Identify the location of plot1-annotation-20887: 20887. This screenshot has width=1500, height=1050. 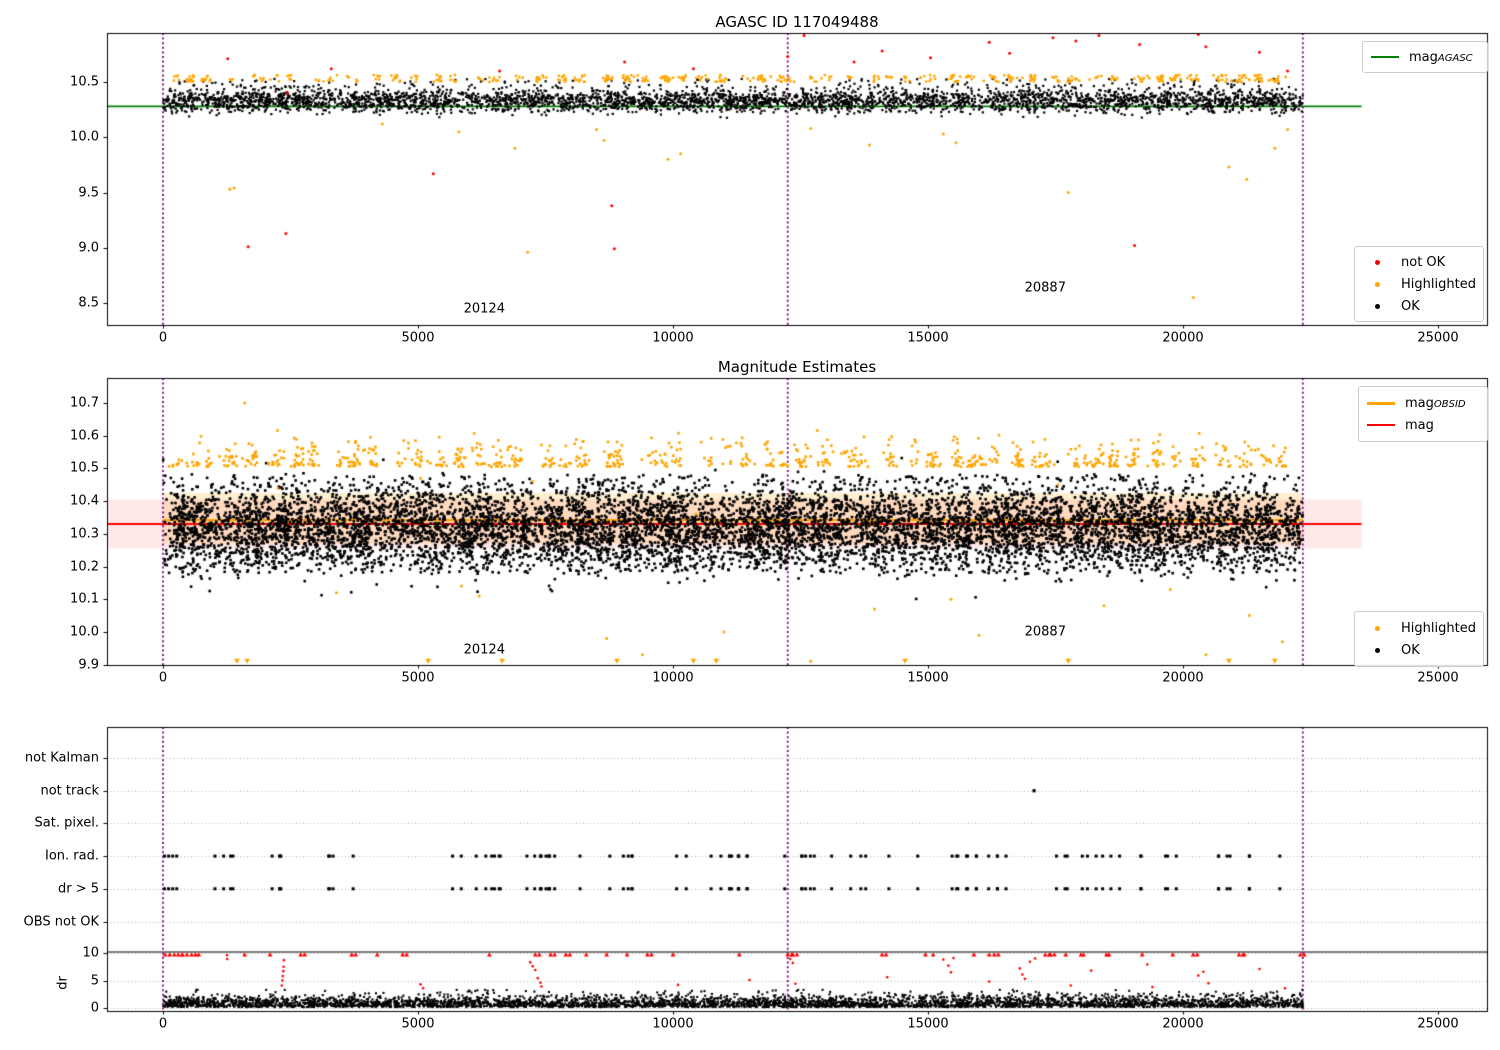
(1045, 288).